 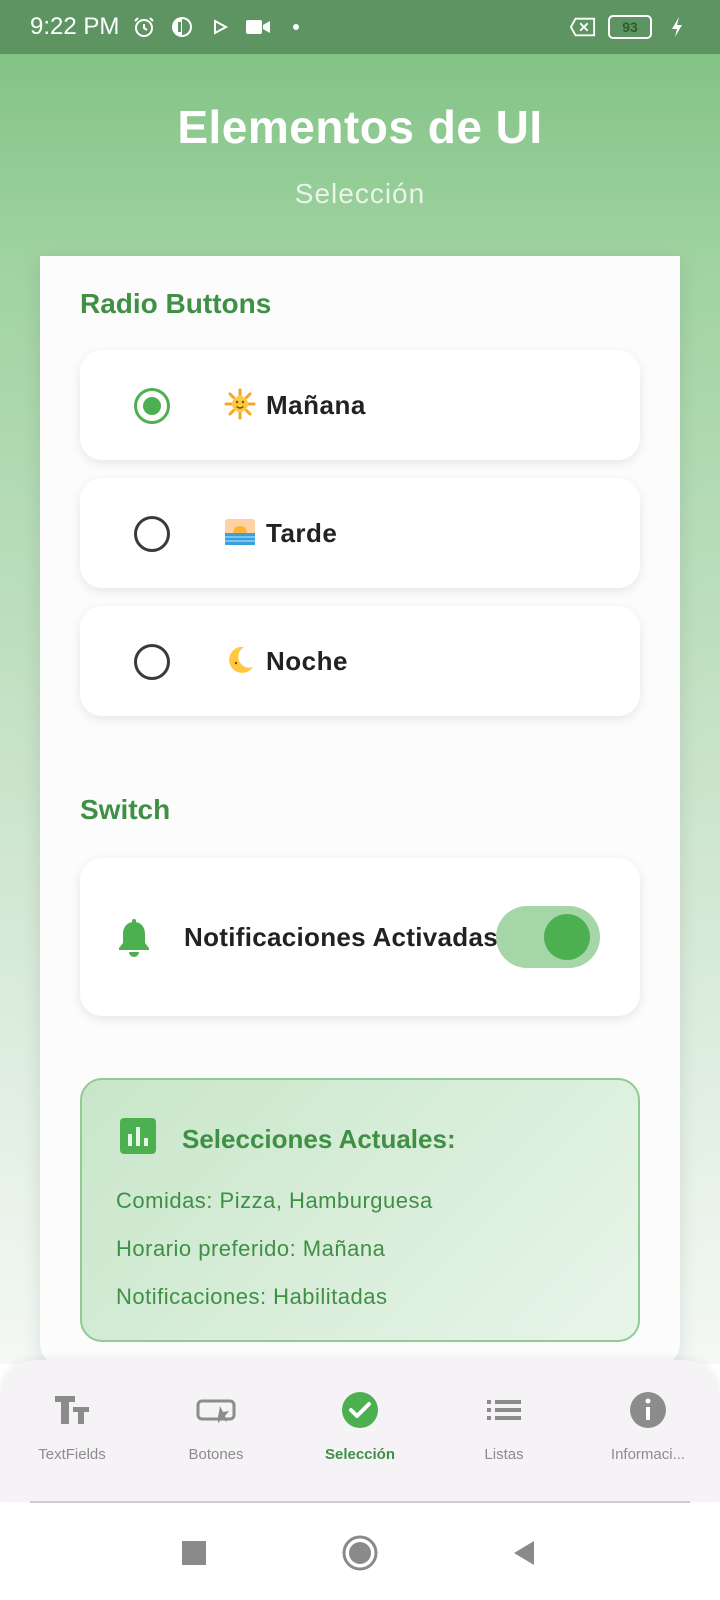 I want to click on nav-label: TextFields, so click(x=72, y=1454).